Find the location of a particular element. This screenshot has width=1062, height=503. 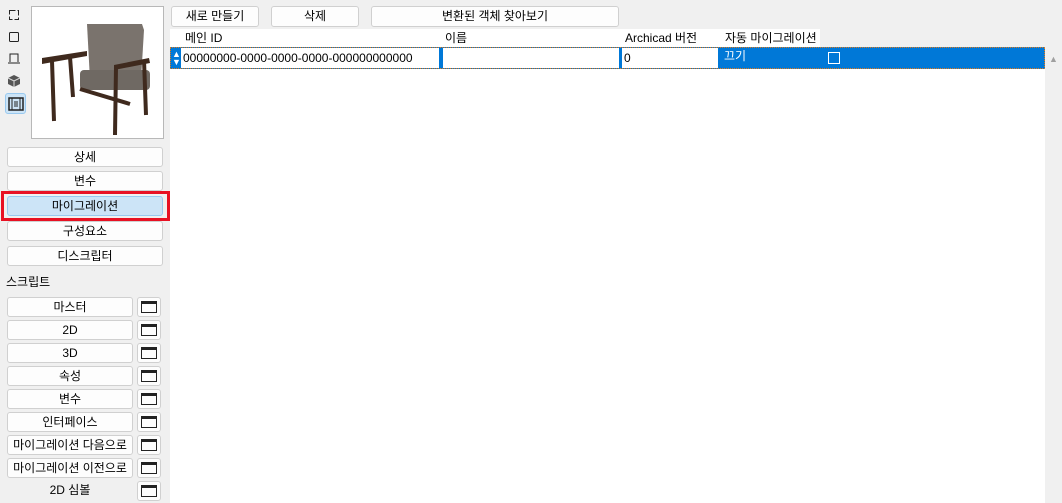

script-button: 2D is located at coordinates (70, 330).